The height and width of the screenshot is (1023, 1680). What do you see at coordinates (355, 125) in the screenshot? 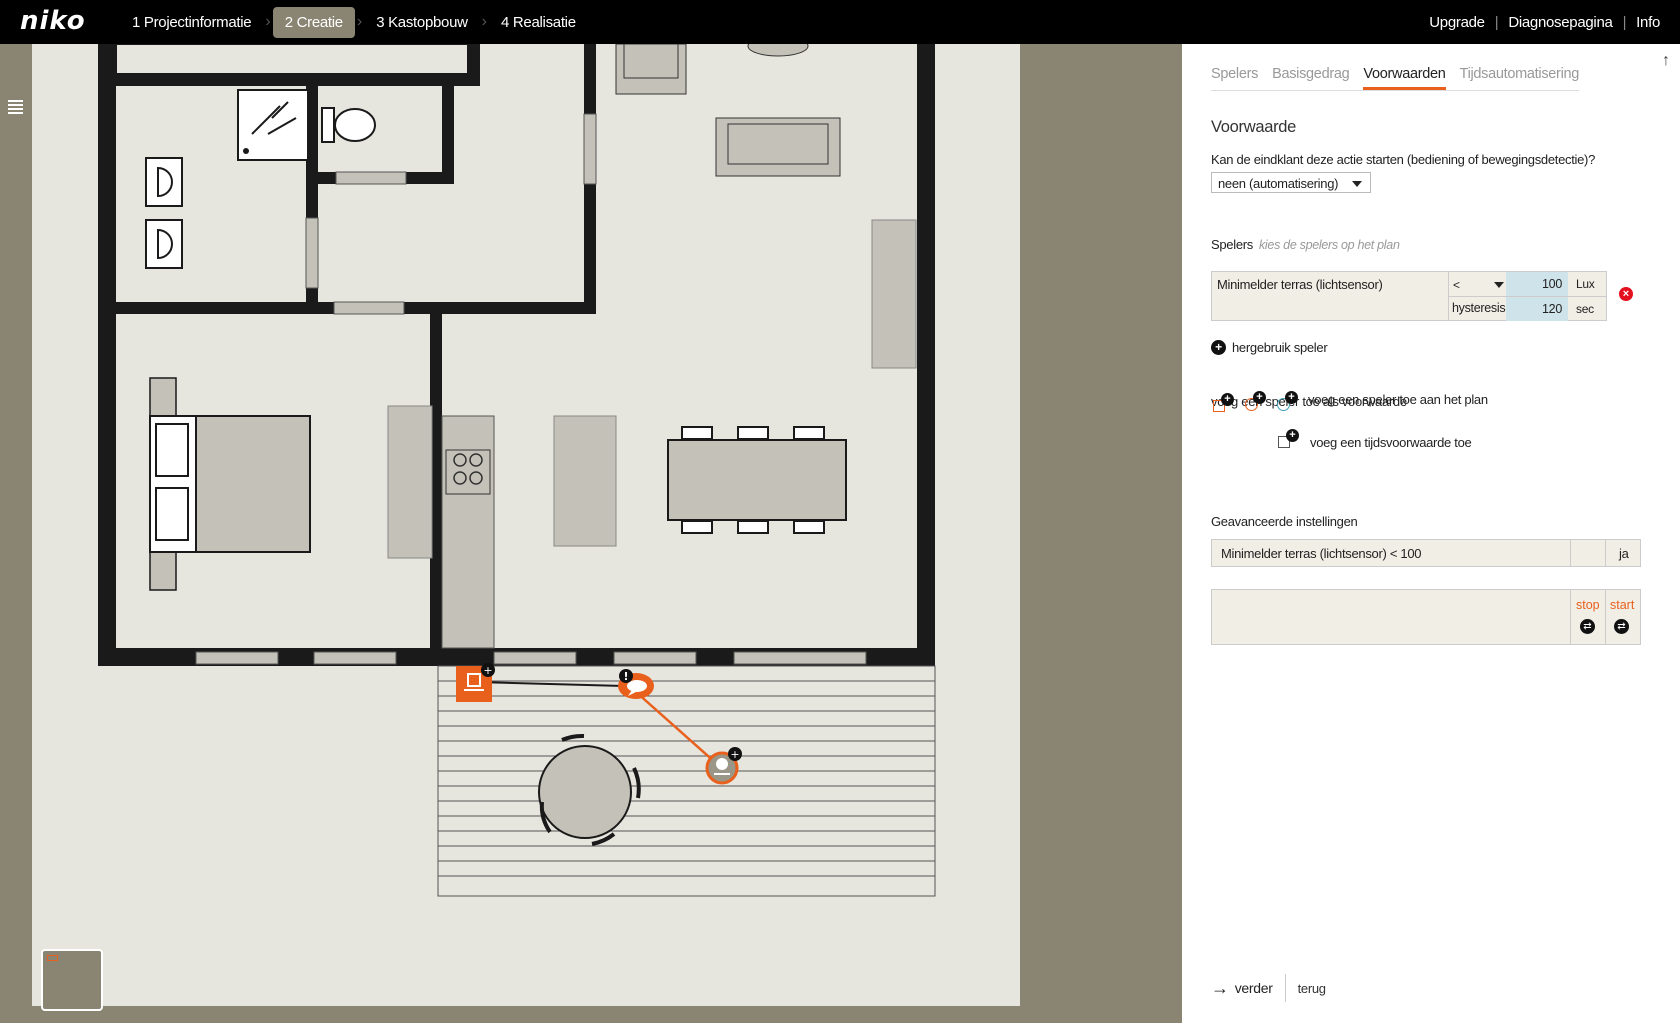
I see `toilet` at bounding box center [355, 125].